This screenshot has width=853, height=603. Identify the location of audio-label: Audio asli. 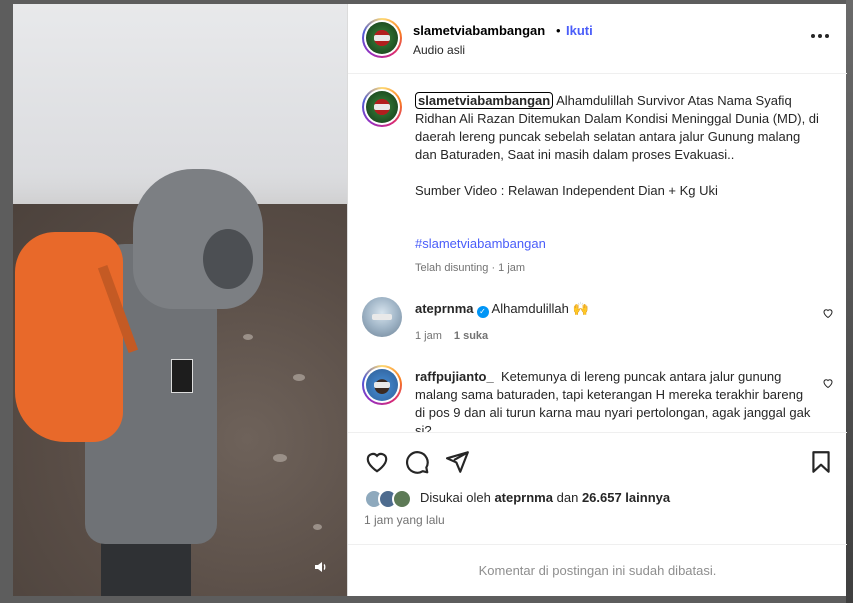
(439, 50).